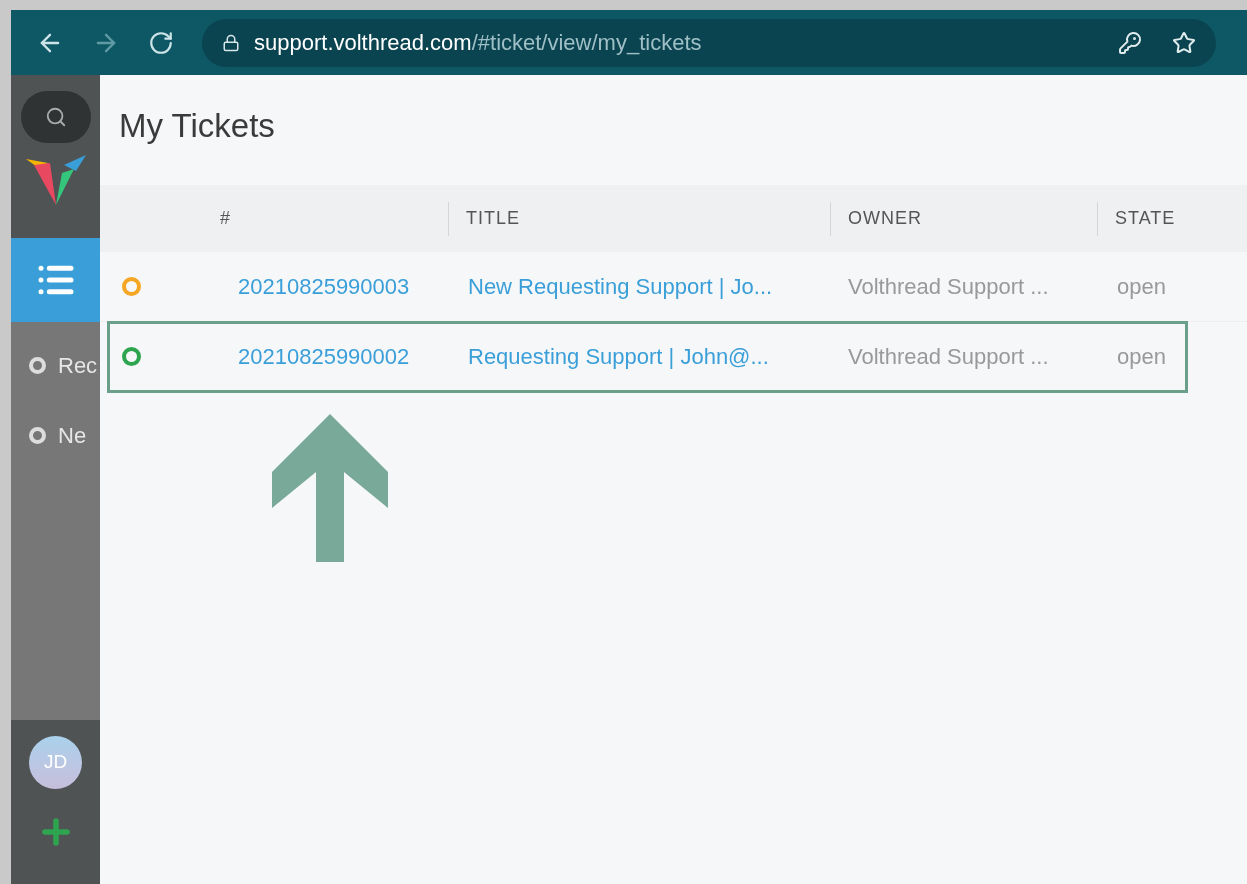 The width and height of the screenshot is (1247, 884). What do you see at coordinates (55, 181) in the screenshot?
I see `logo-icon` at bounding box center [55, 181].